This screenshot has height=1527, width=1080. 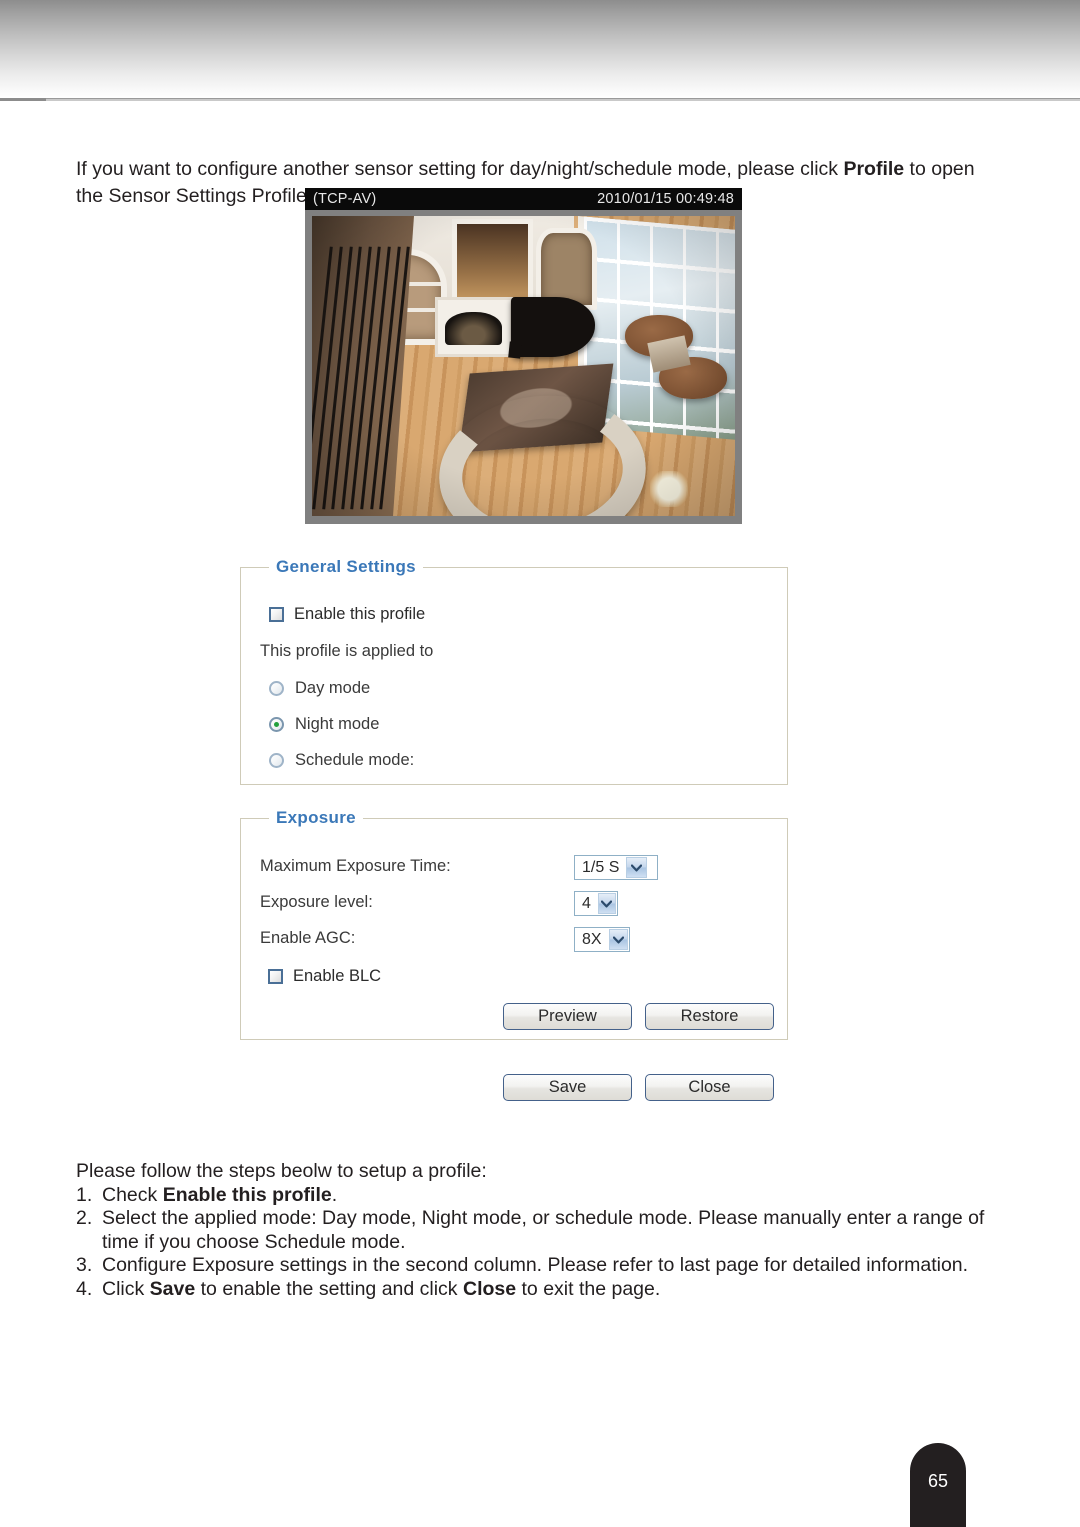 I want to click on setup-step-1: 1. Check Enable this profile., so click(x=551, y=1196).